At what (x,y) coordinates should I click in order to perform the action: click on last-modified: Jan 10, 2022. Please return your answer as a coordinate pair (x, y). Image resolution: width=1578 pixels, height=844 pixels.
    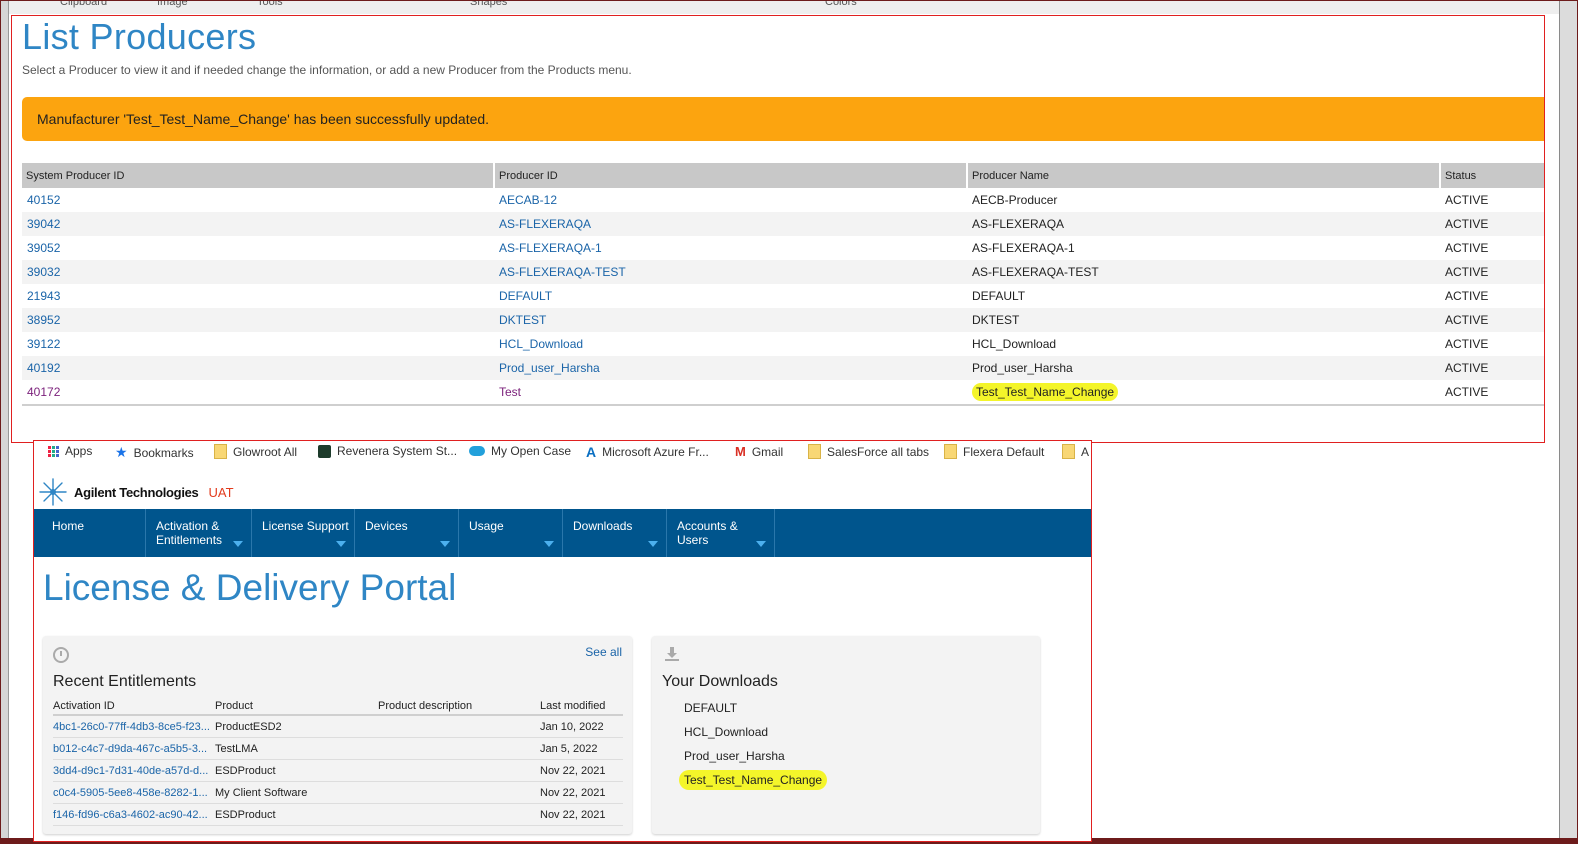
    Looking at the image, I should click on (581, 726).